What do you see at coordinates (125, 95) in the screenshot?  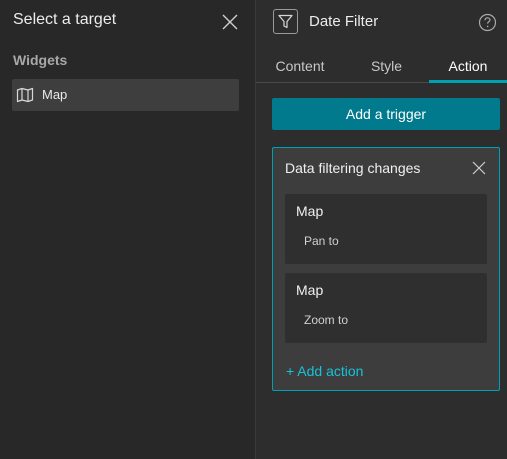 I see `widget-item-map: Map` at bounding box center [125, 95].